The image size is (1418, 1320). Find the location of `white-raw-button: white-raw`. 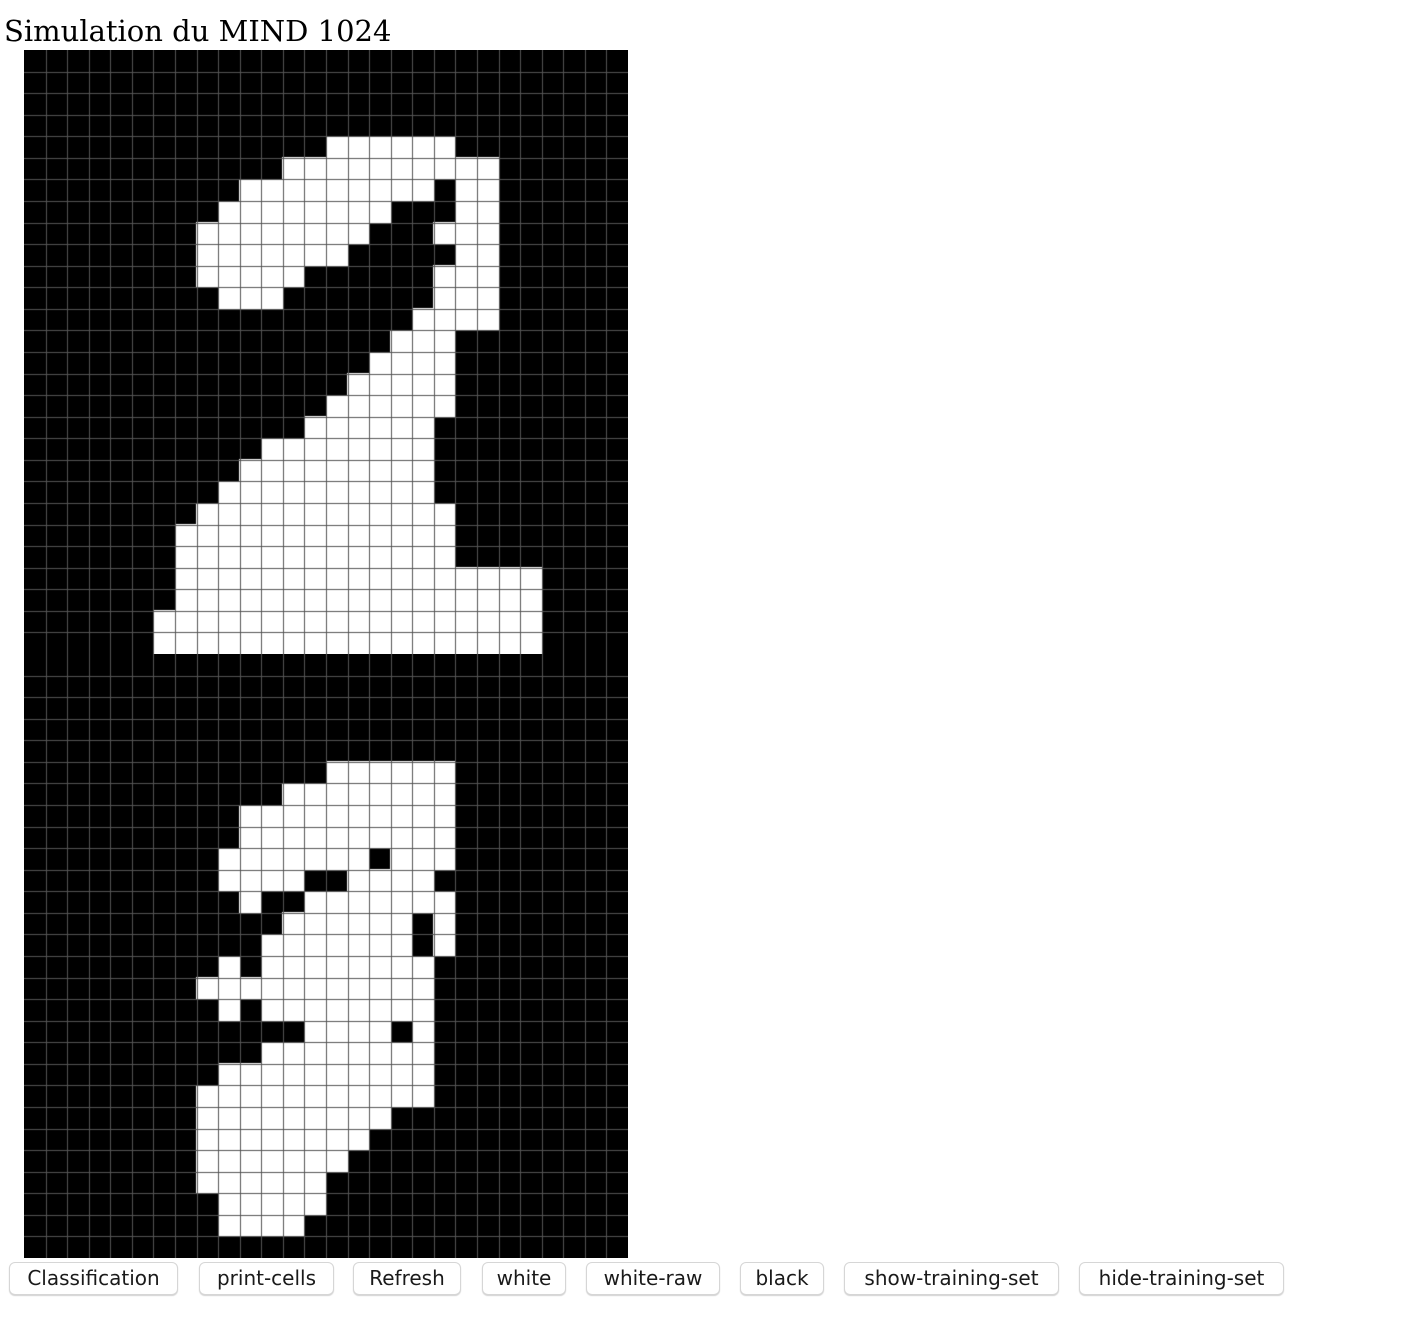

white-raw-button: white-raw is located at coordinates (653, 1278).